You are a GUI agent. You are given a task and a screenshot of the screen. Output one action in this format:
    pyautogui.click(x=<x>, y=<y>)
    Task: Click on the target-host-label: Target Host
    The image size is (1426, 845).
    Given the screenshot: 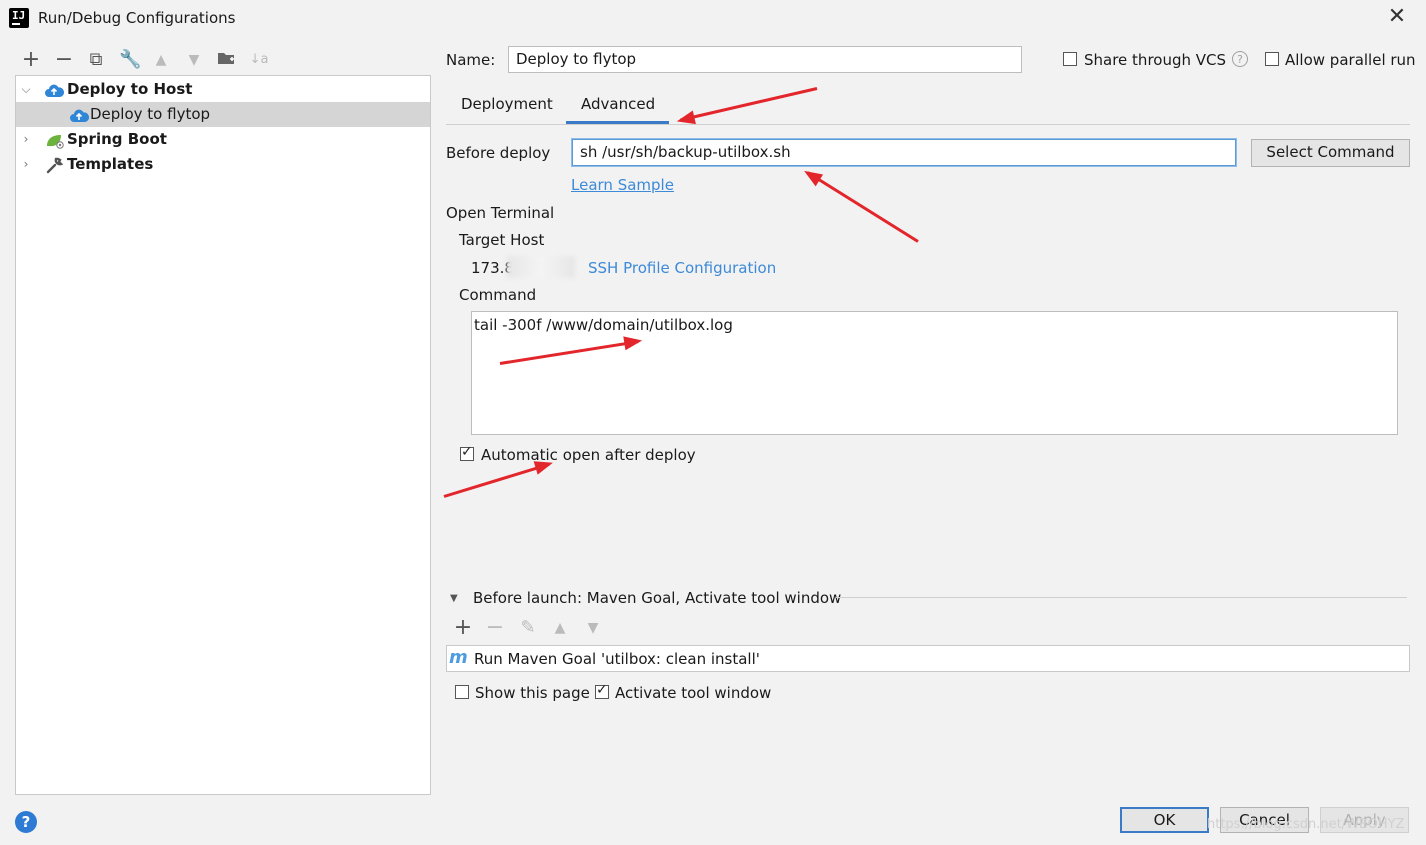 What is the action you would take?
    pyautogui.click(x=502, y=240)
    